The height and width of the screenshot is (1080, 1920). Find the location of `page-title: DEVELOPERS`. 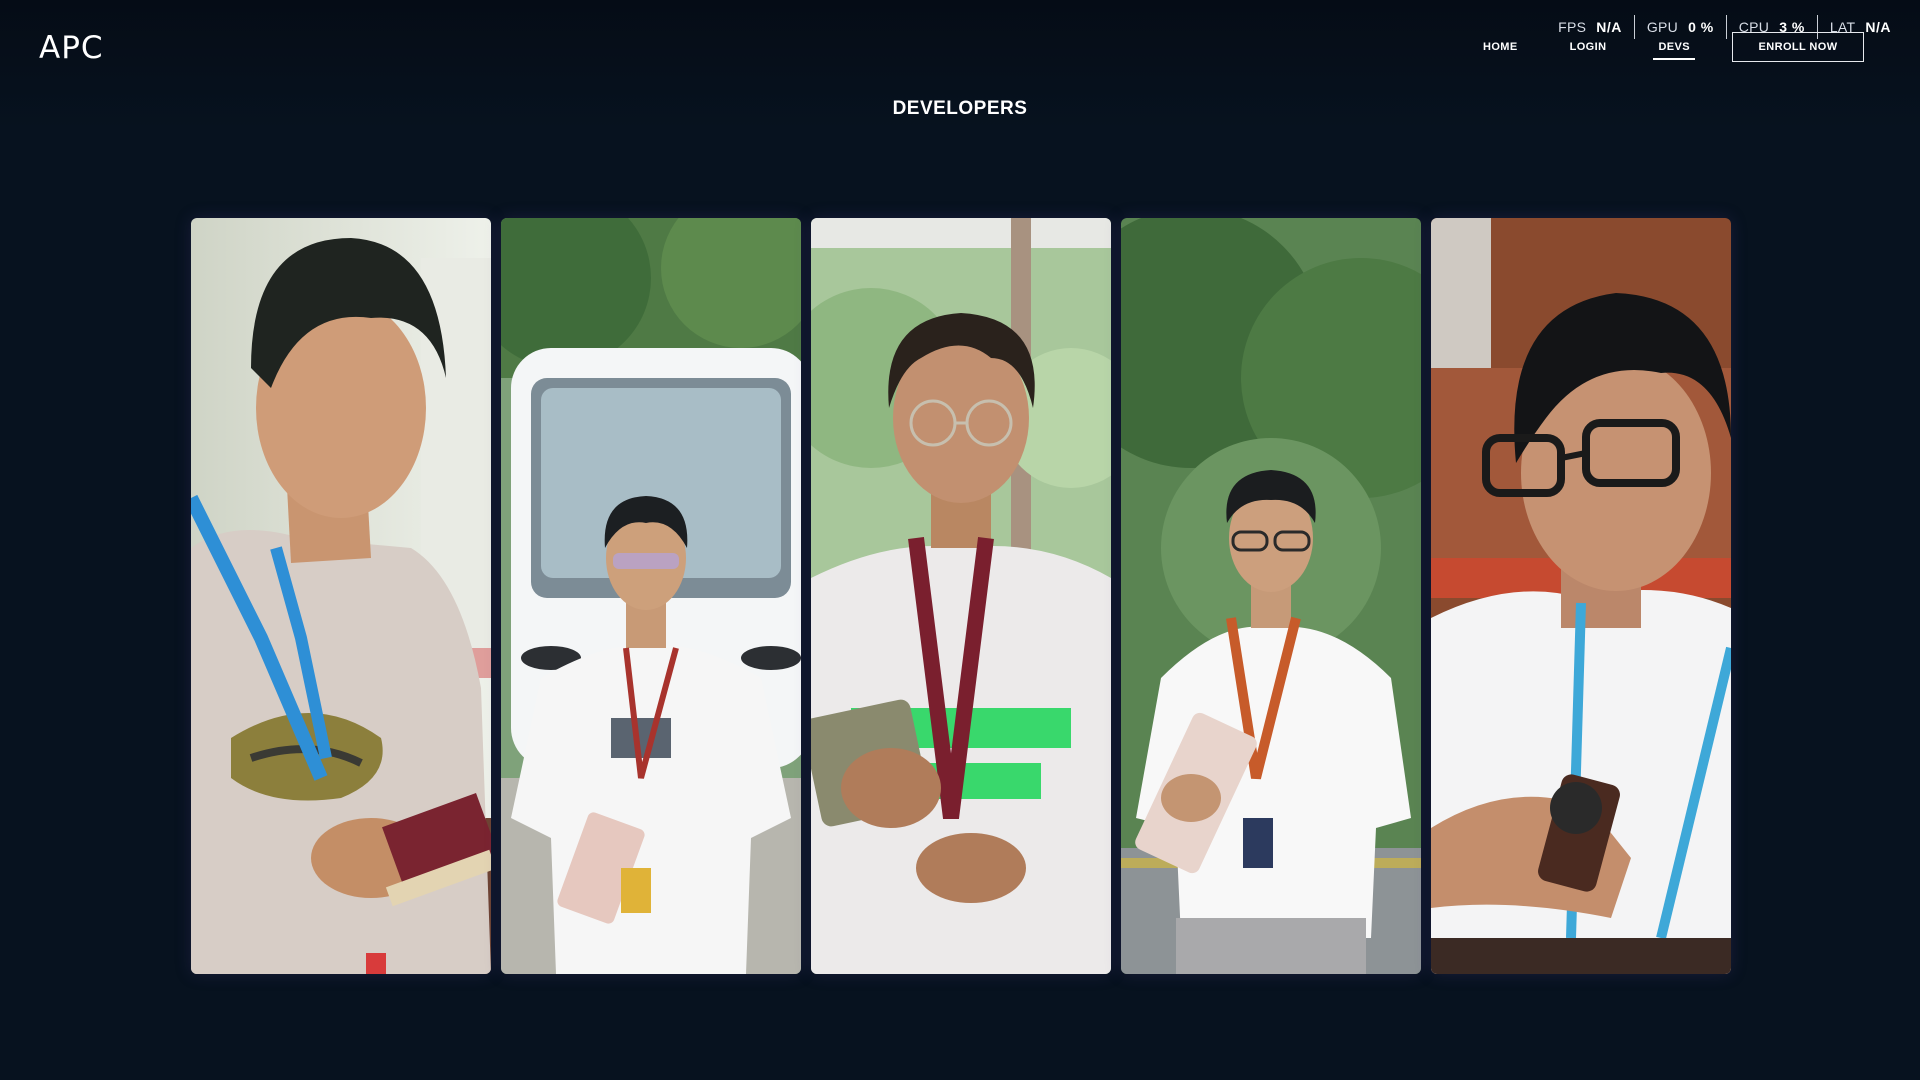

page-title: DEVELOPERS is located at coordinates (960, 108).